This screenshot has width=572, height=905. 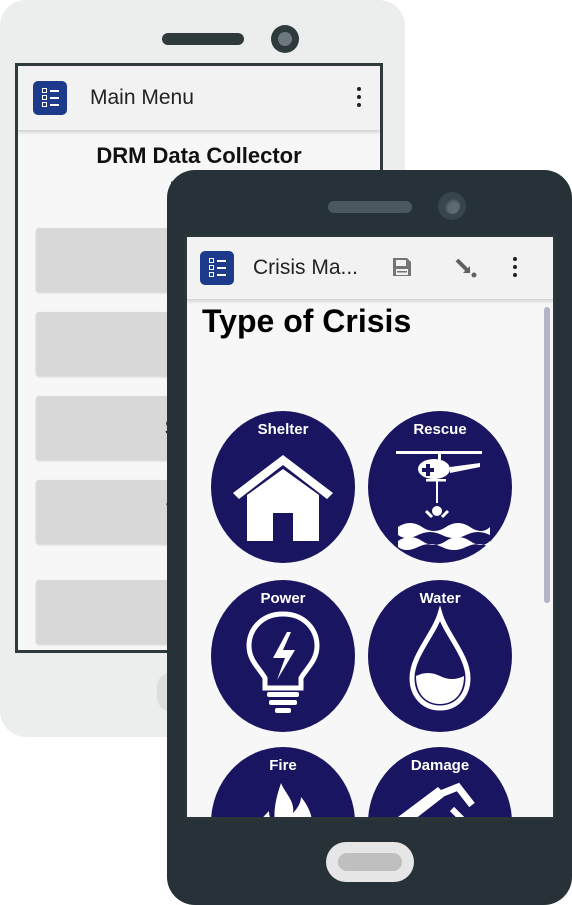 I want to click on crisis-label: Rescue, so click(x=440, y=429).